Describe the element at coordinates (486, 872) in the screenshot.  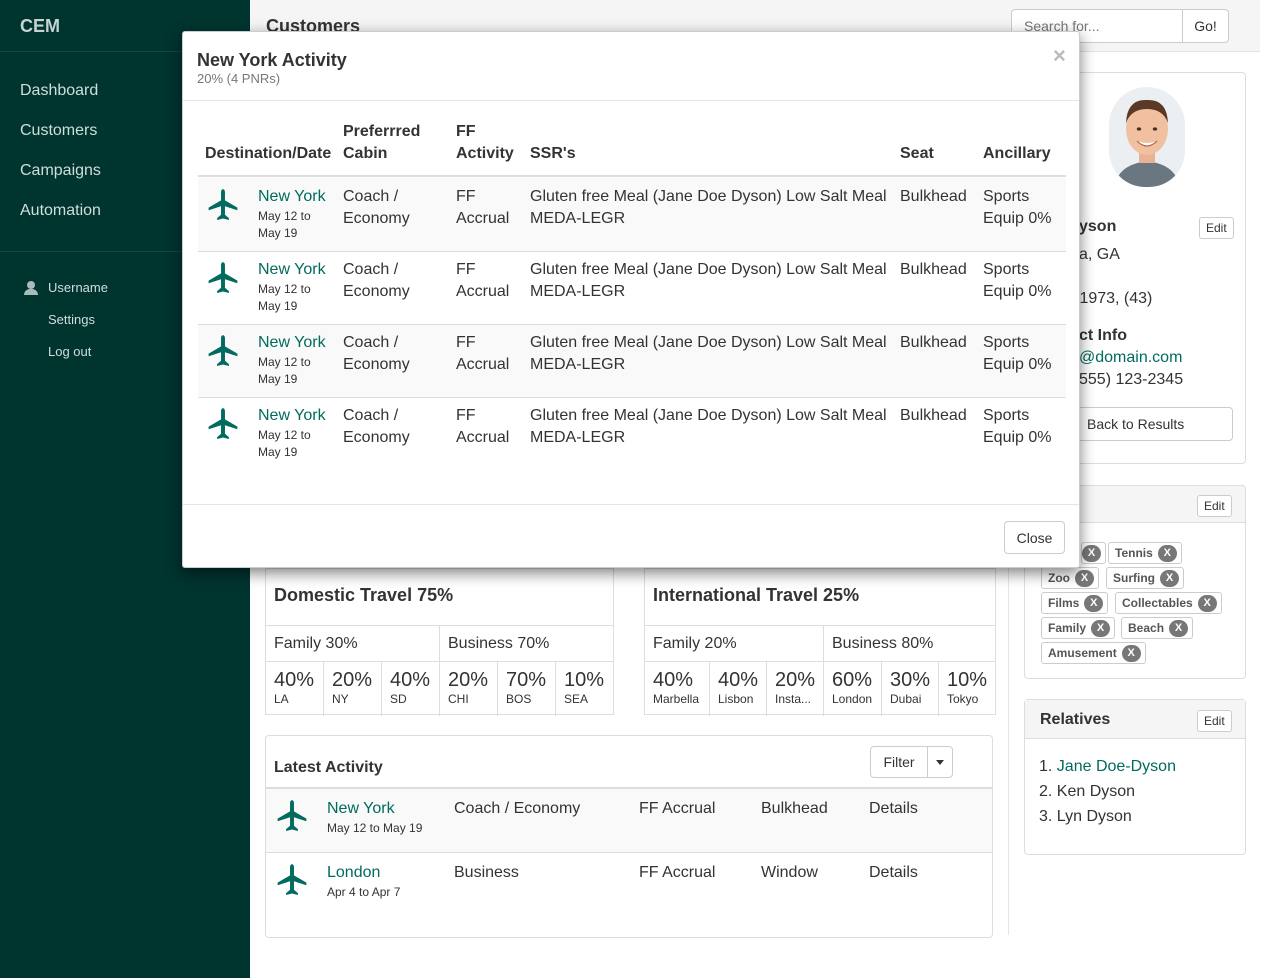
I see `activity-cabin: Business` at that location.